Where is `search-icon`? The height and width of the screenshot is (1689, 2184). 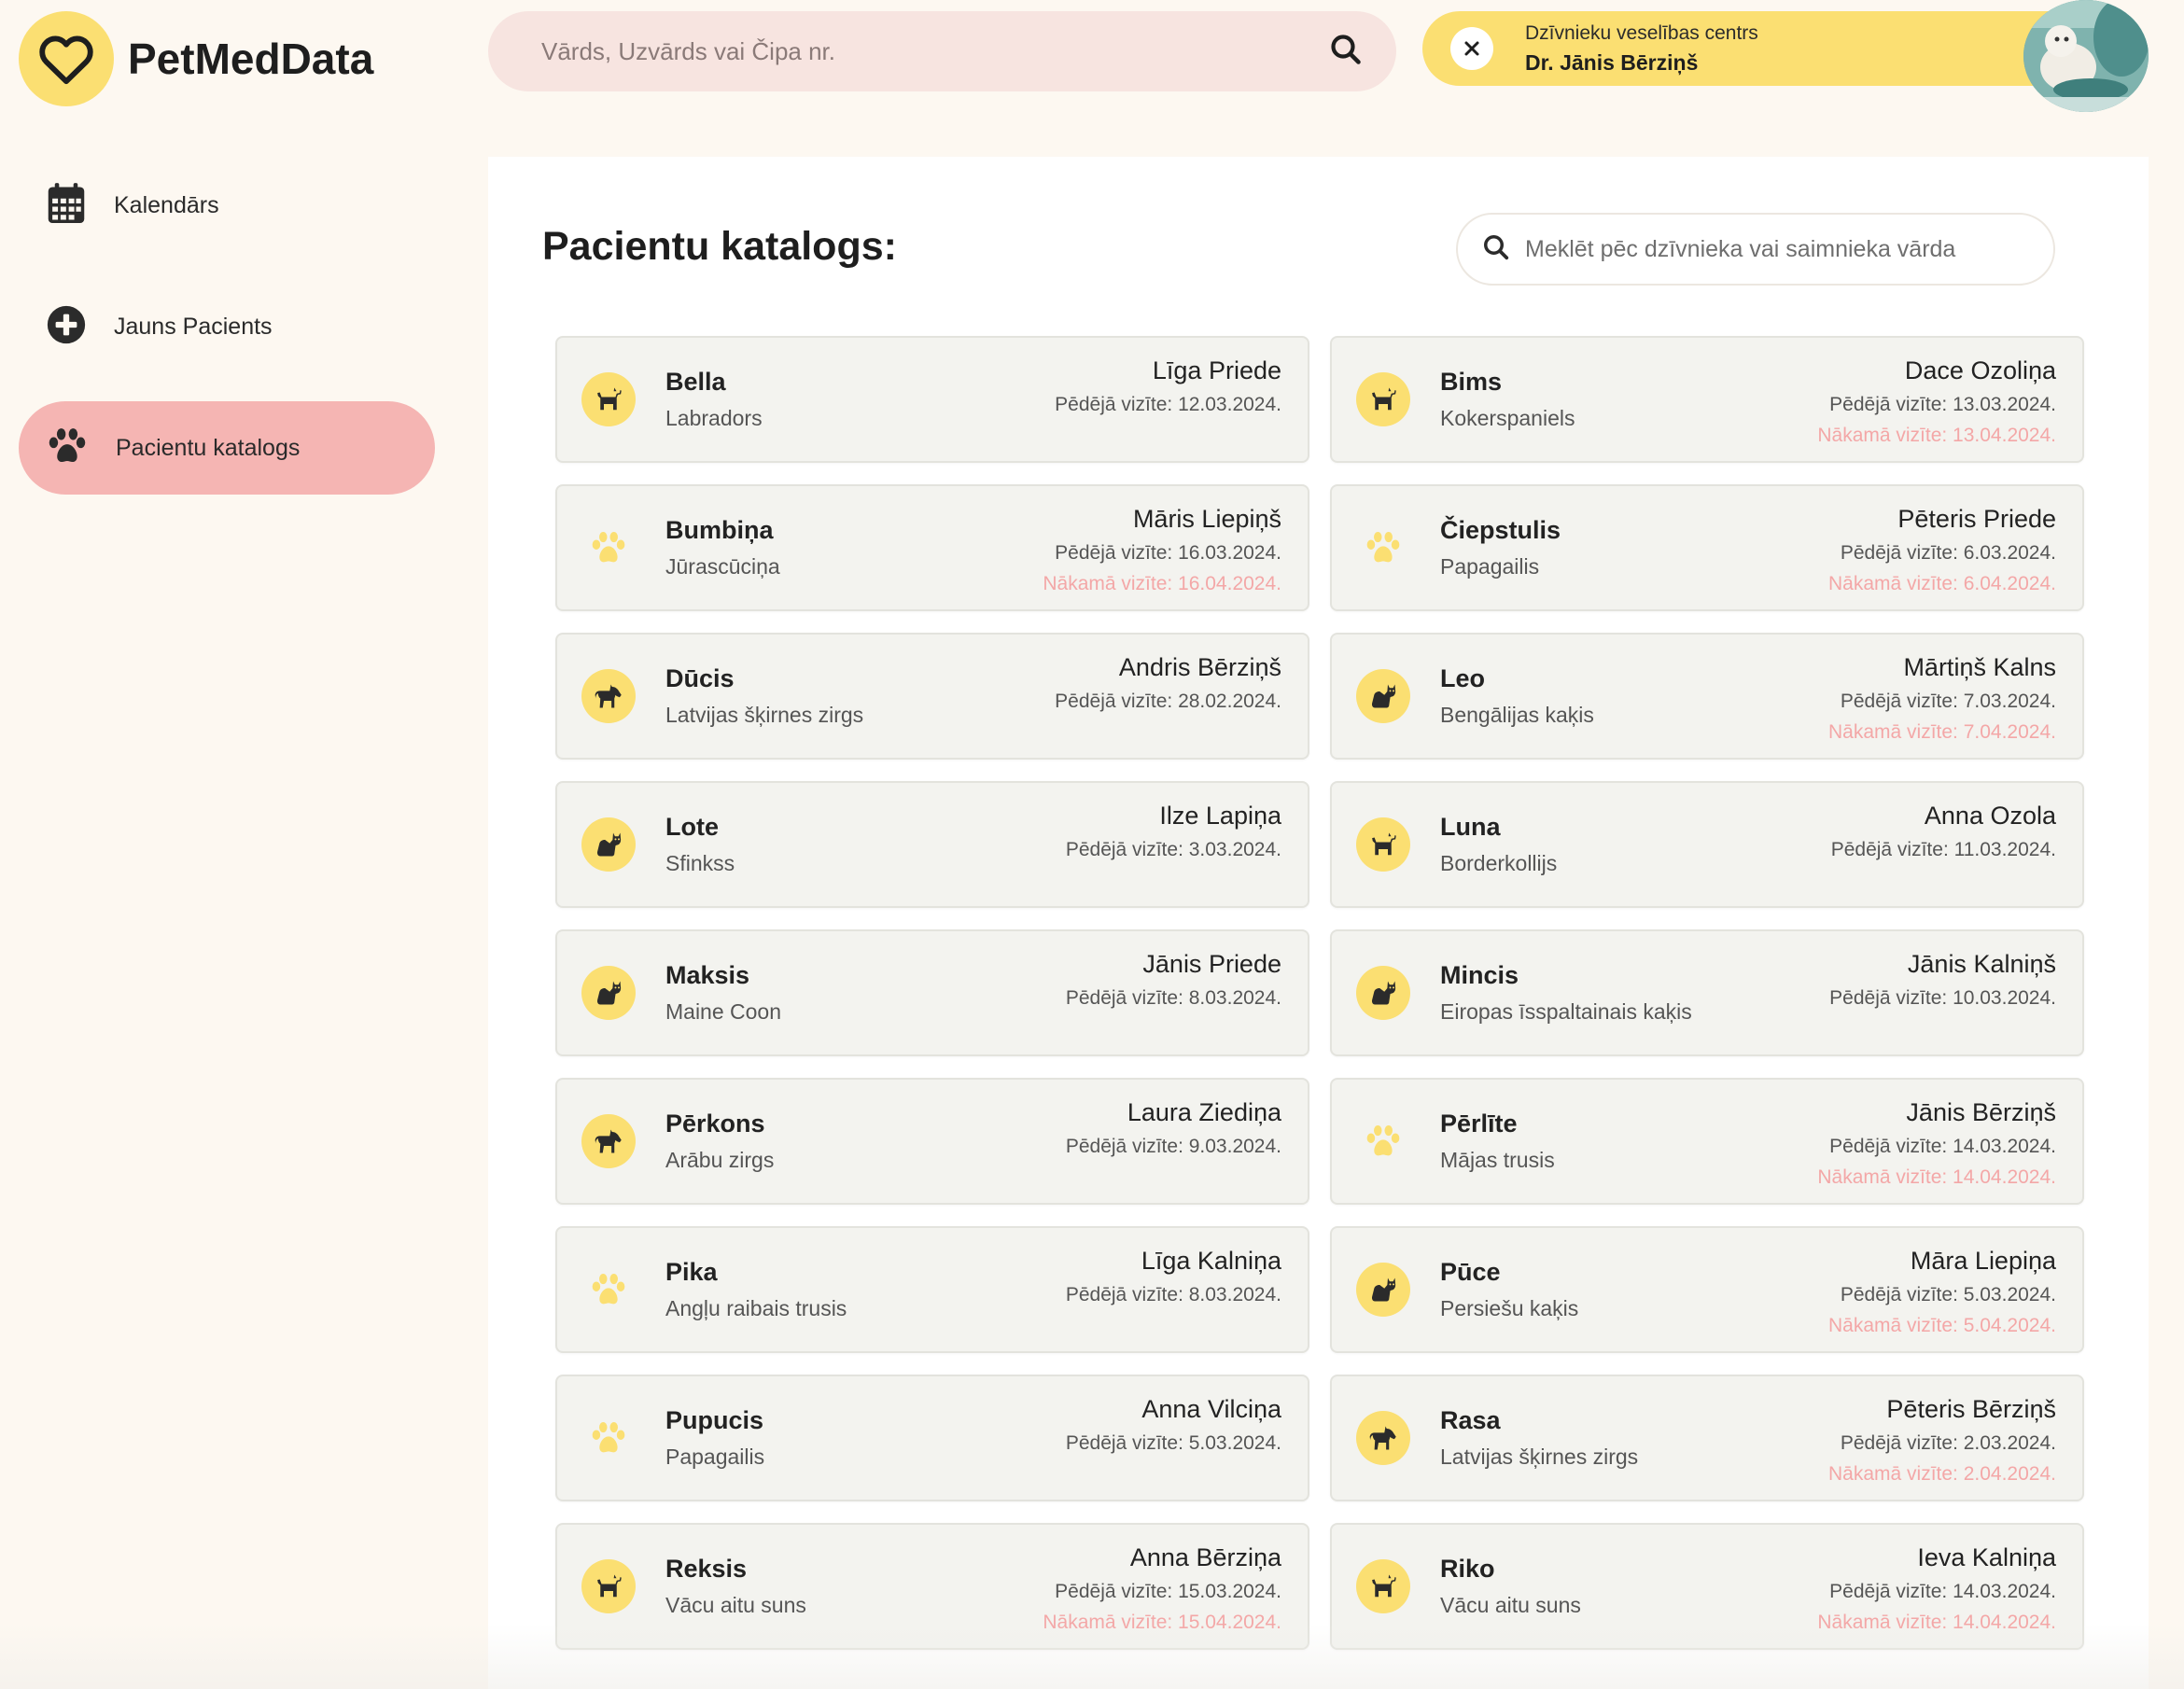 search-icon is located at coordinates (1346, 52).